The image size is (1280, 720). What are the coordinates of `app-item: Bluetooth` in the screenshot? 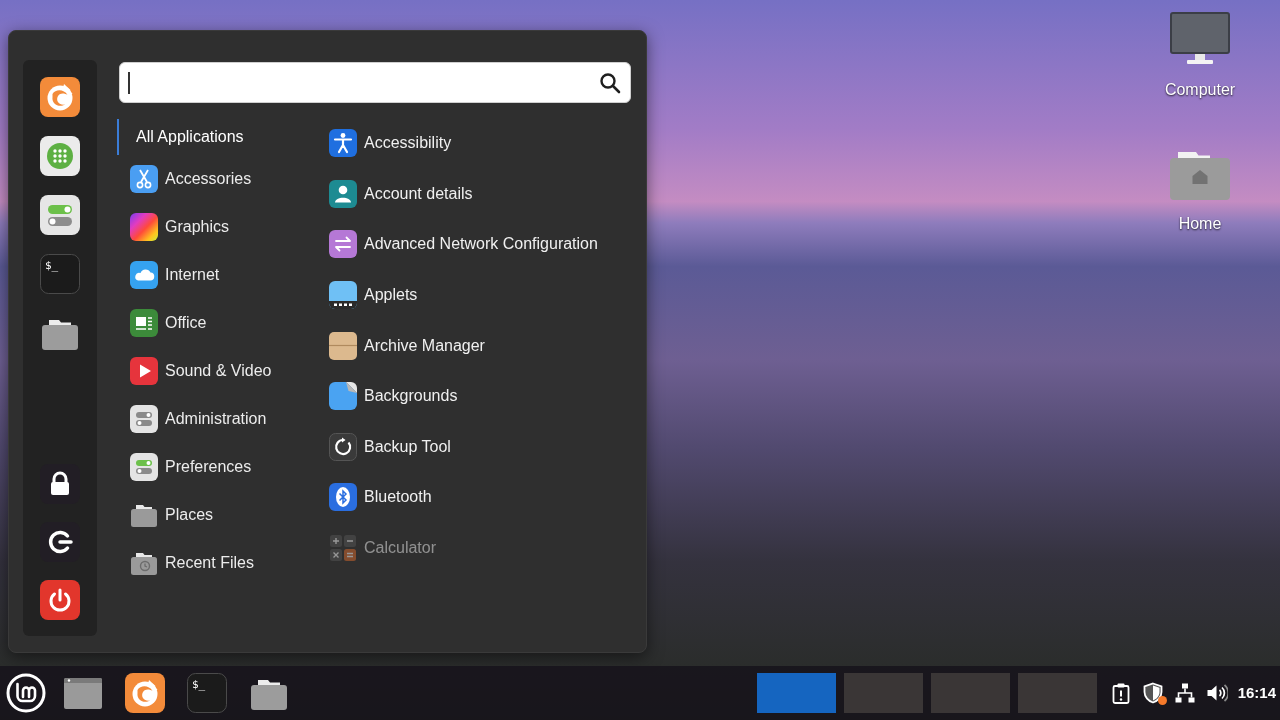 It's located at (376, 497).